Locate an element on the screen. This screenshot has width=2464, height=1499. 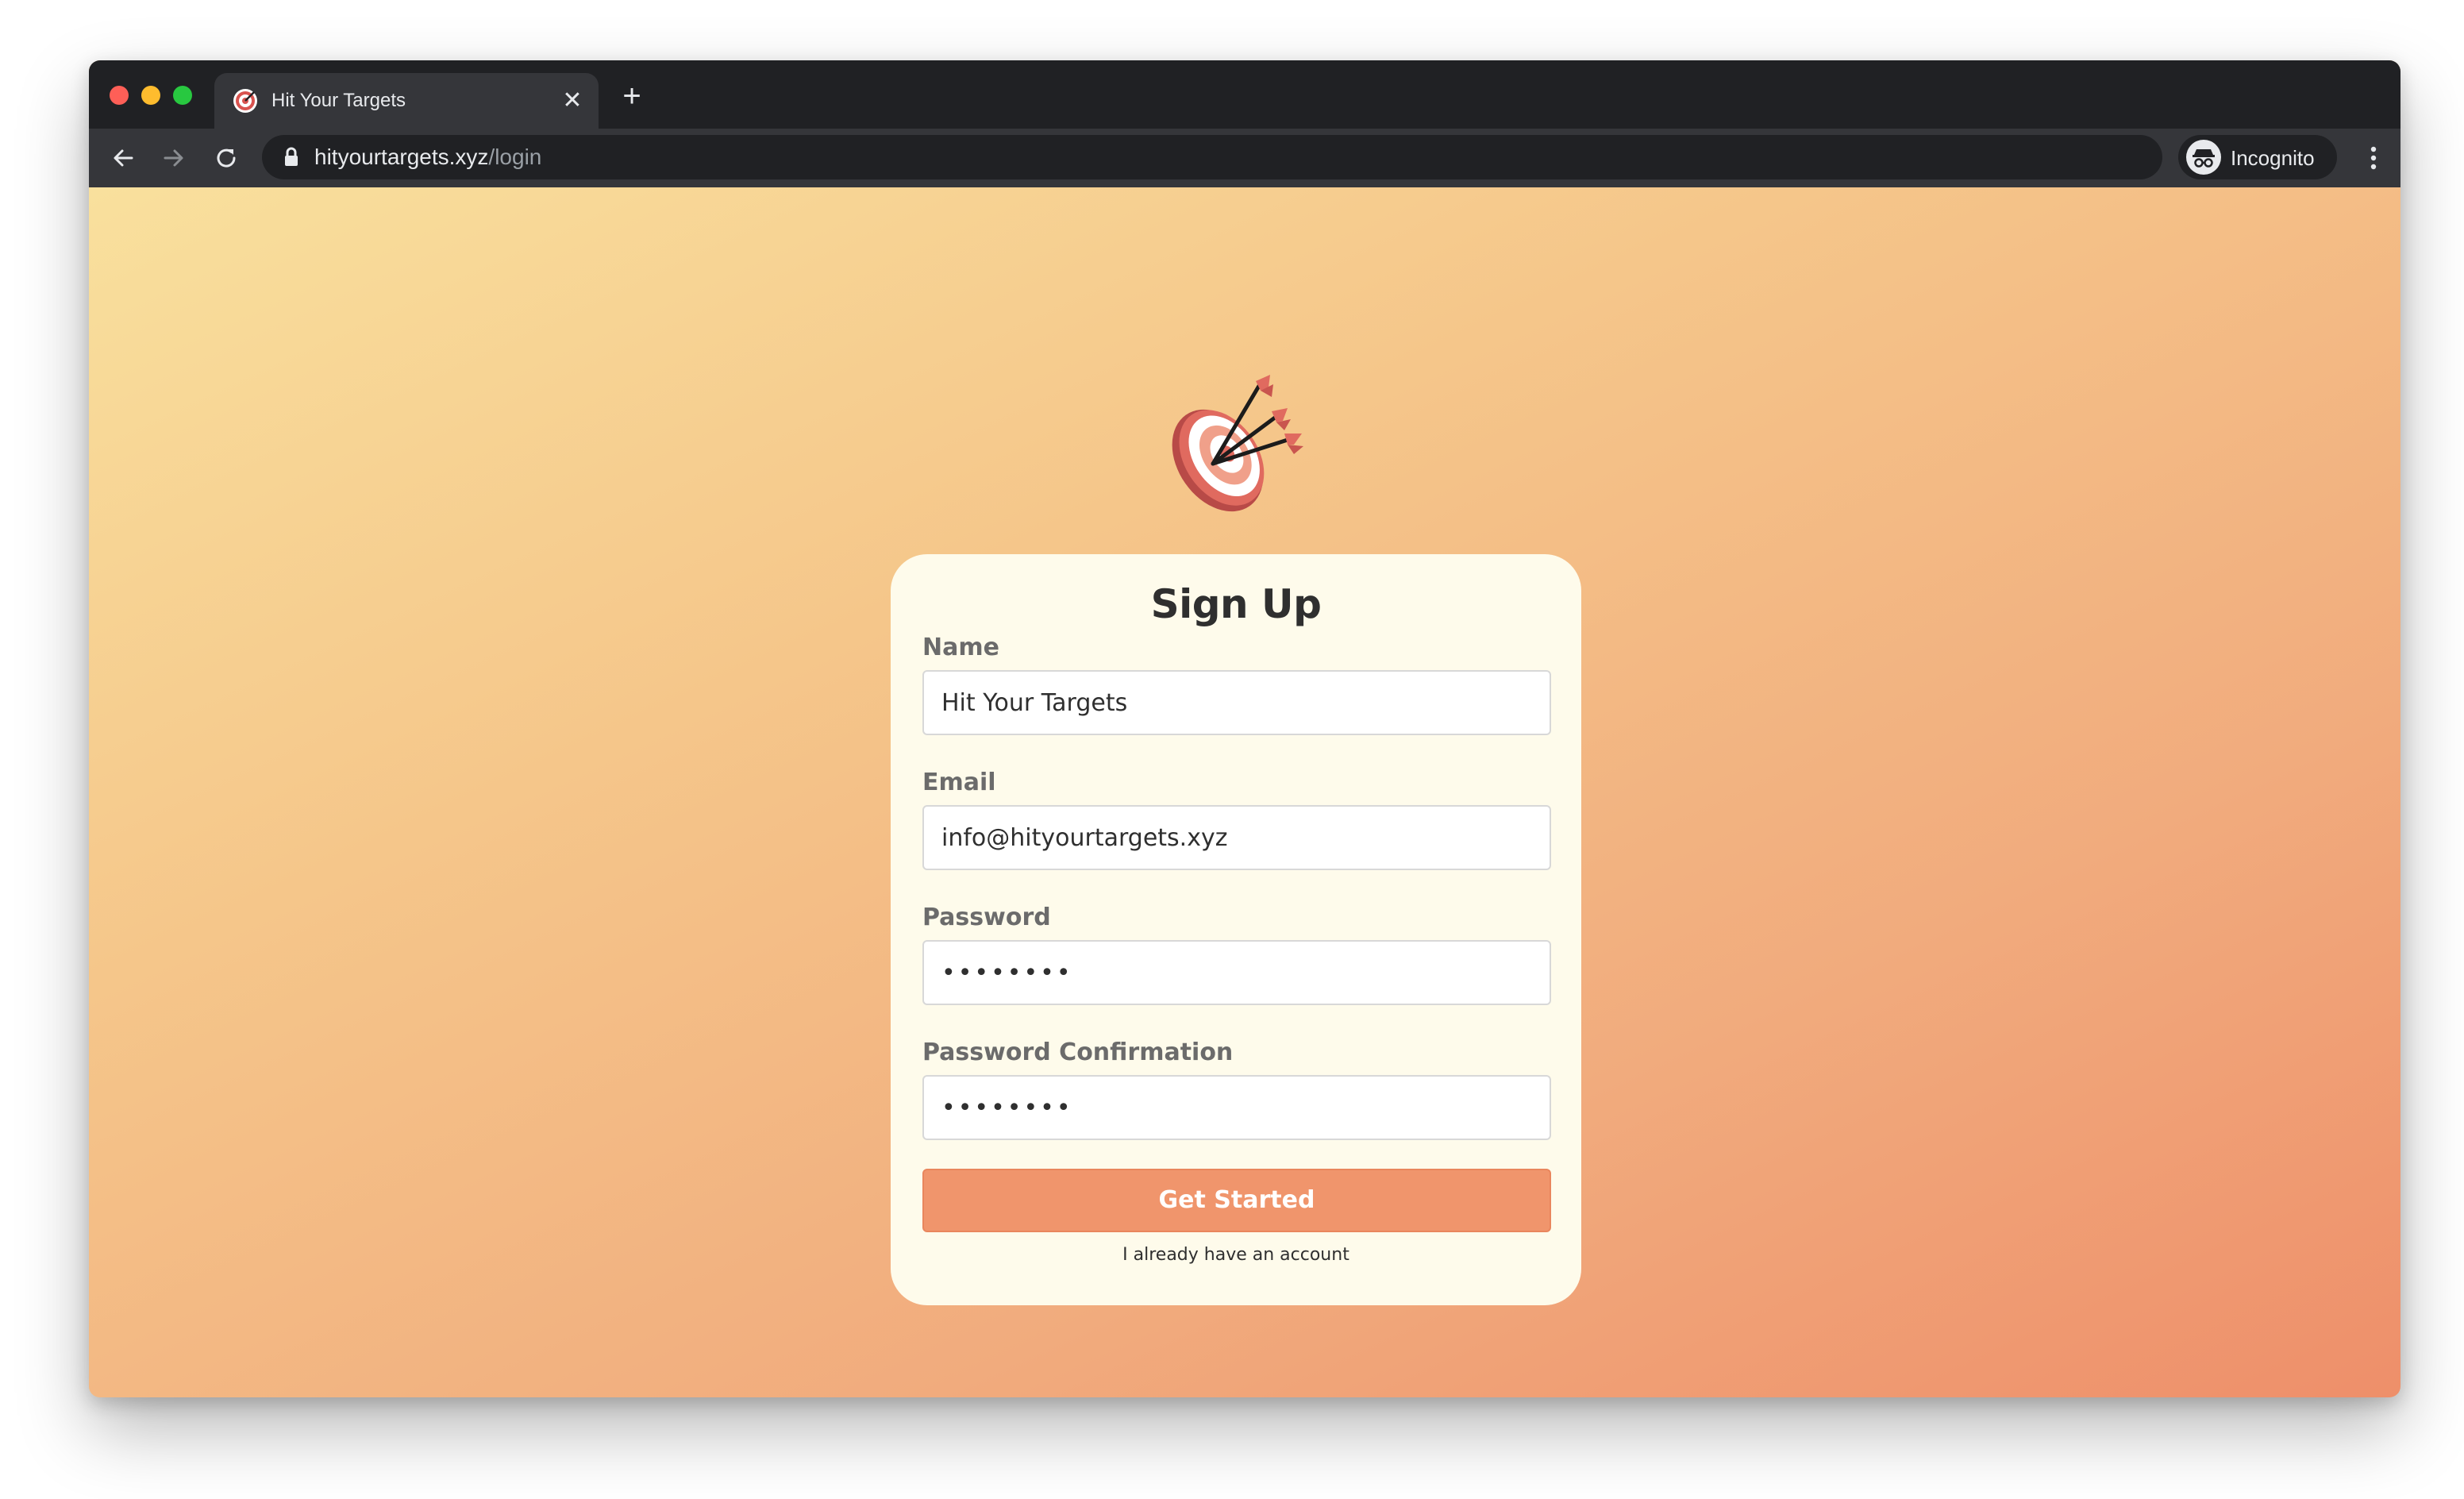
password-confirmation-label: Password Confirmation is located at coordinates (1078, 1052).